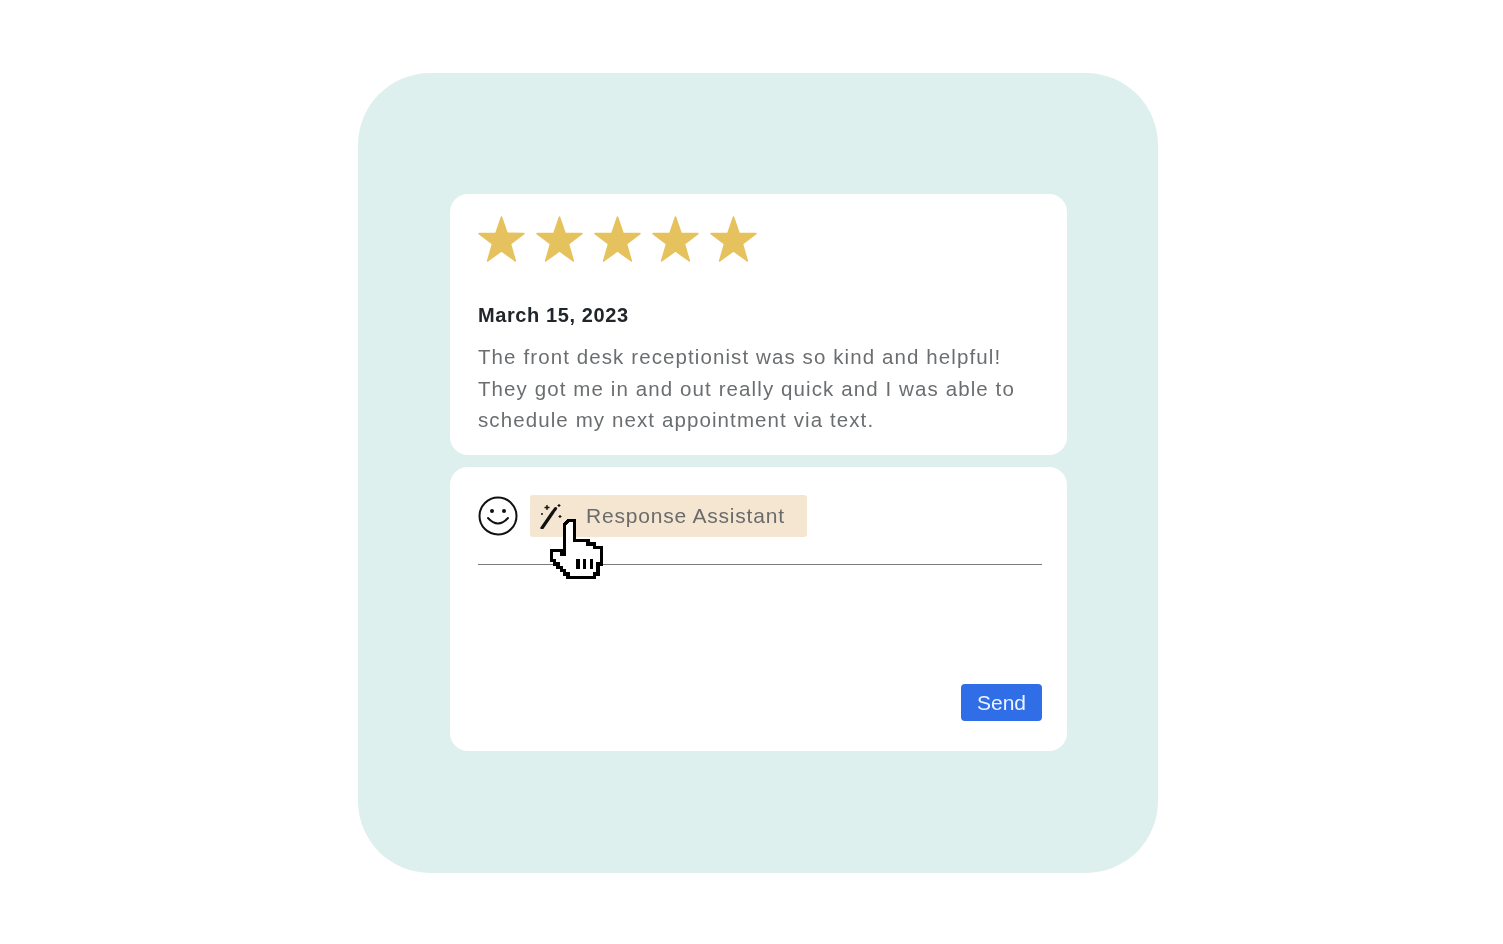  I want to click on review-text: The front desk receptionist was so kind and helpful! They got me in and out really quick and I was able to schedule my next appointment via text., so click(747, 388).